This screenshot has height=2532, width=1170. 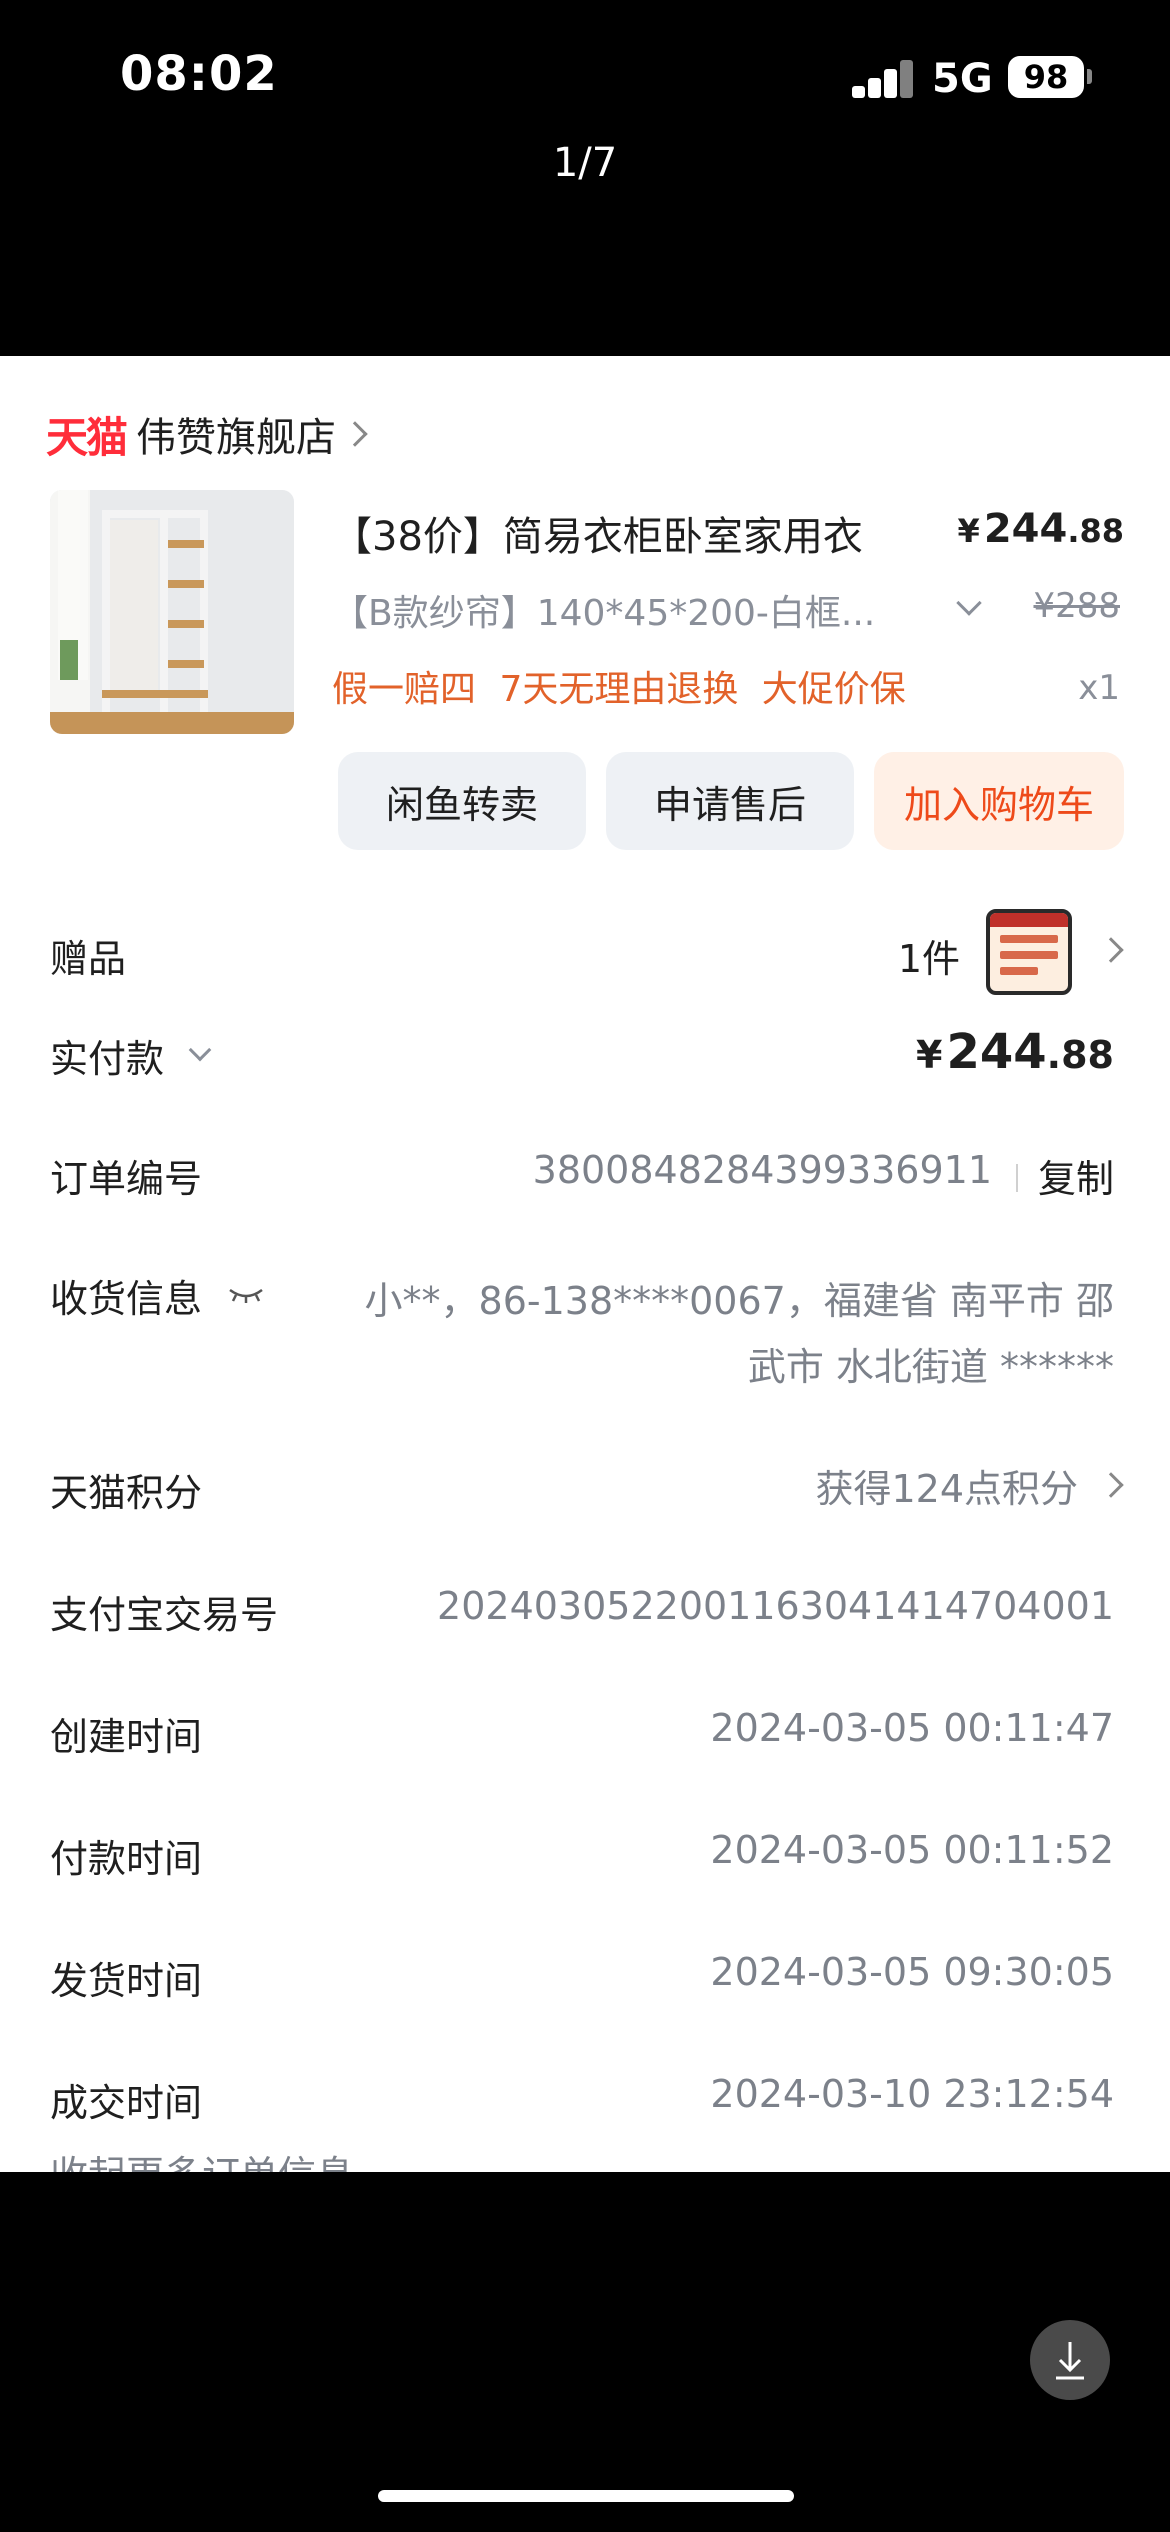 What do you see at coordinates (126, 1179) in the screenshot?
I see `order-number-label: 订单编号` at bounding box center [126, 1179].